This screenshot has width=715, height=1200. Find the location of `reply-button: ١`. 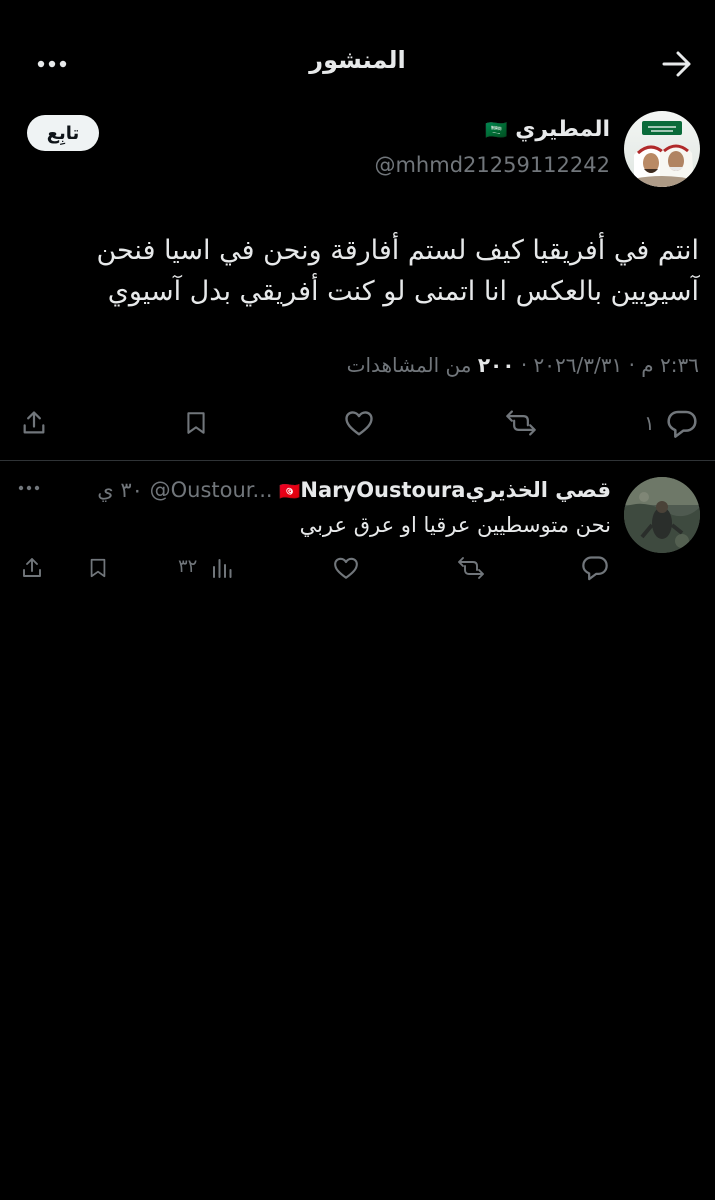

reply-button: ١ is located at coordinates (672, 423).